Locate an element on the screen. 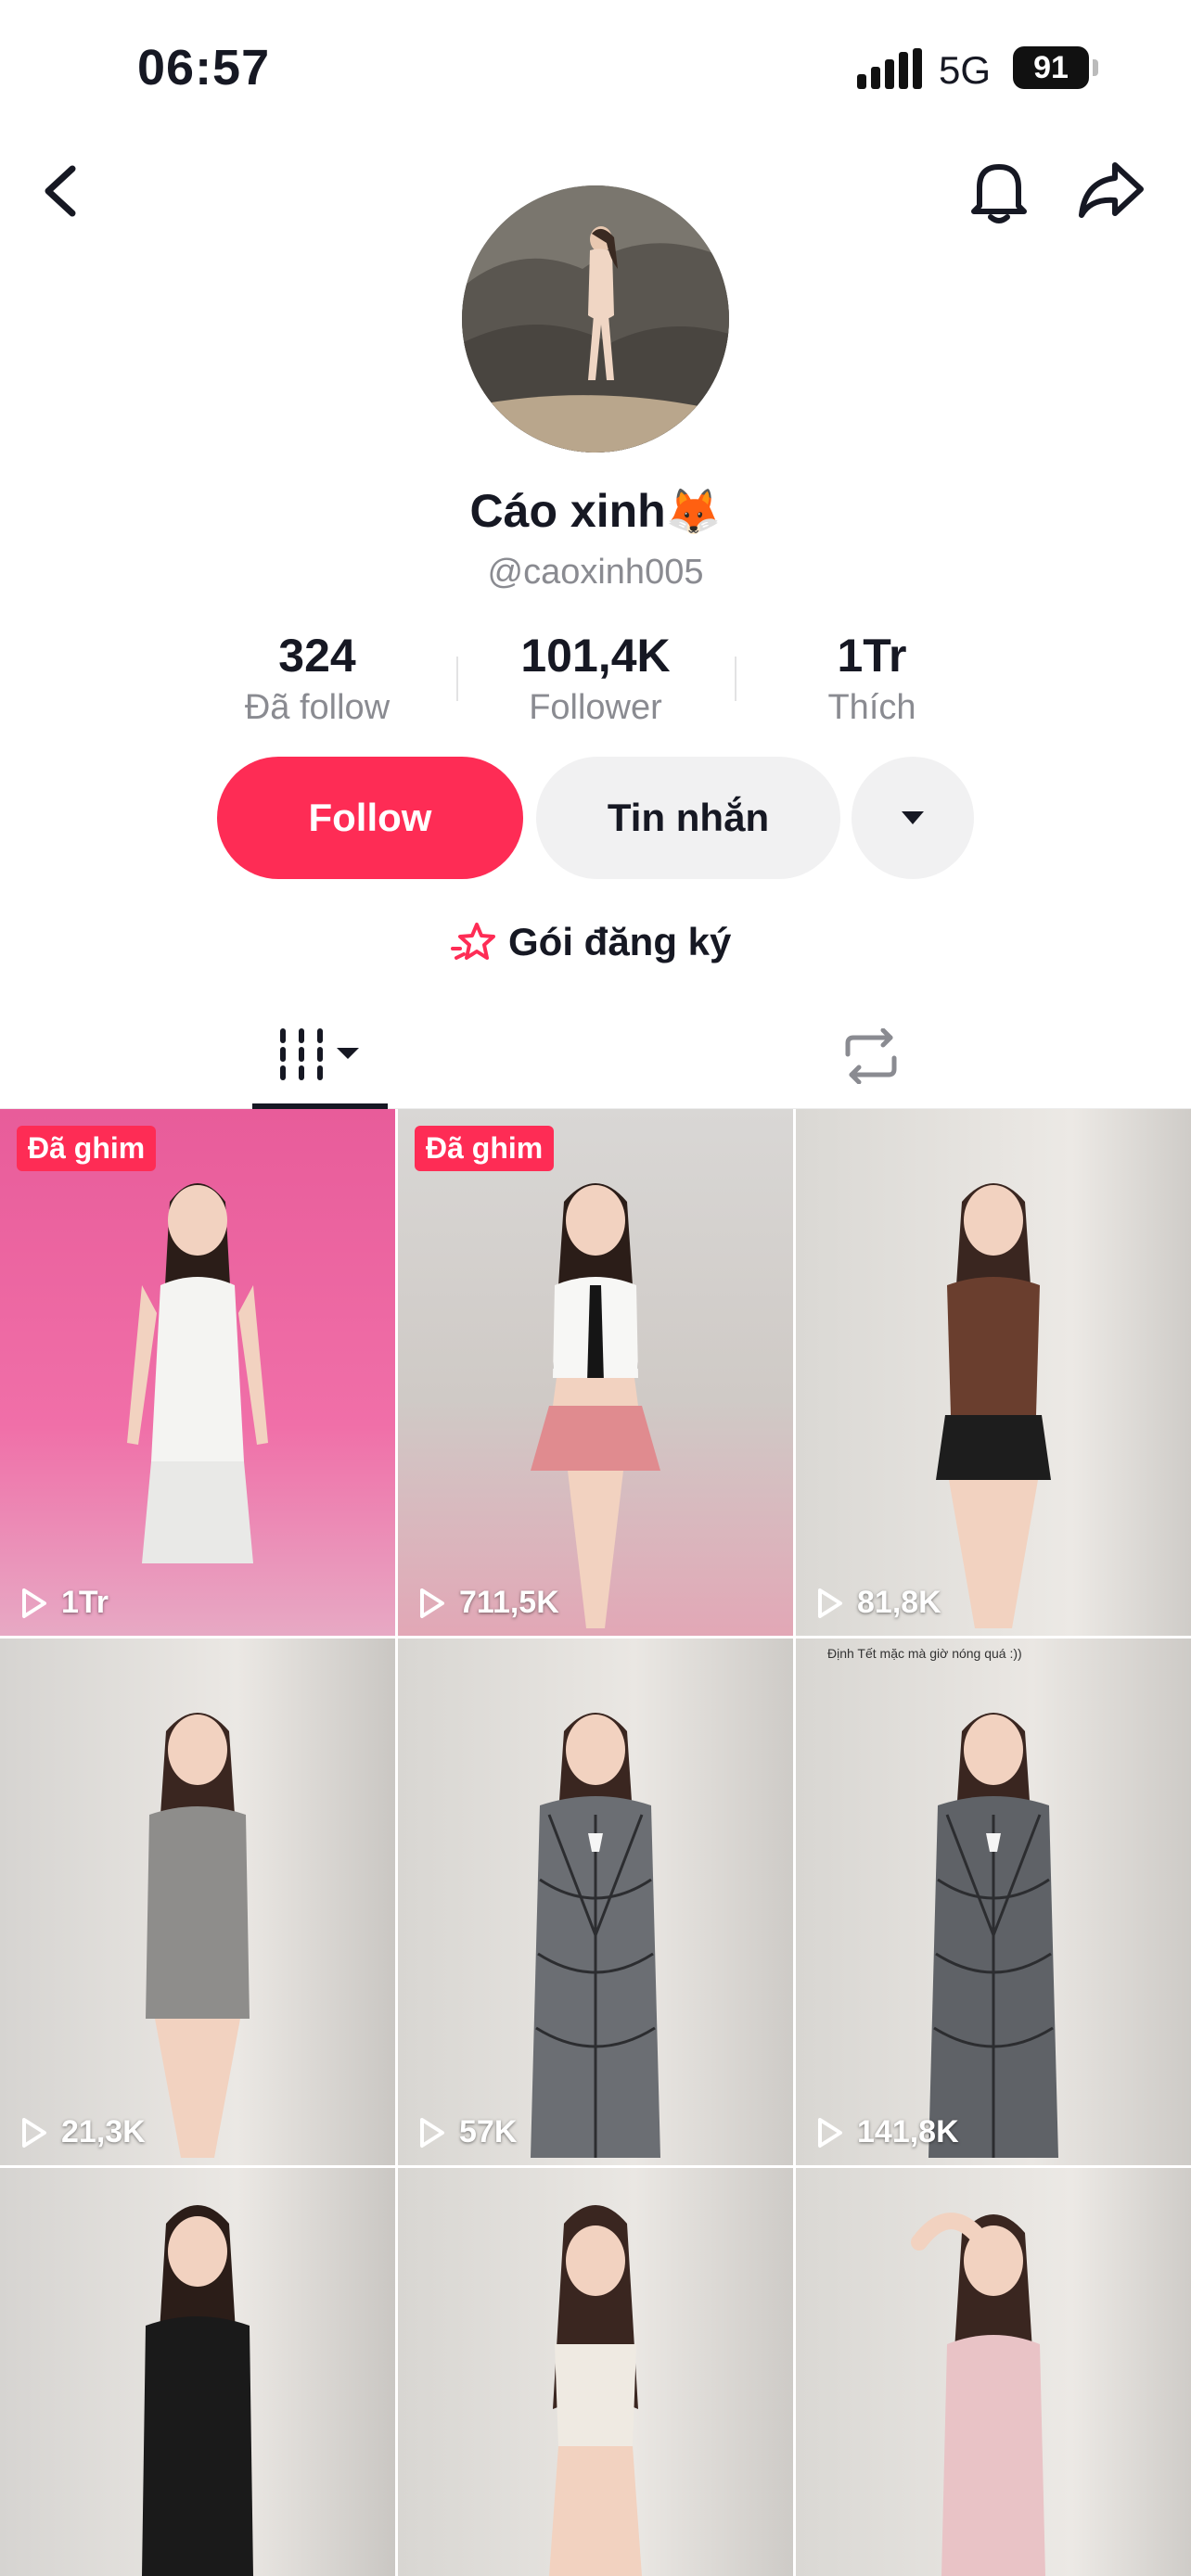 The image size is (1191, 2576). stat-followers: 101,4K Follower is located at coordinates (595, 679).